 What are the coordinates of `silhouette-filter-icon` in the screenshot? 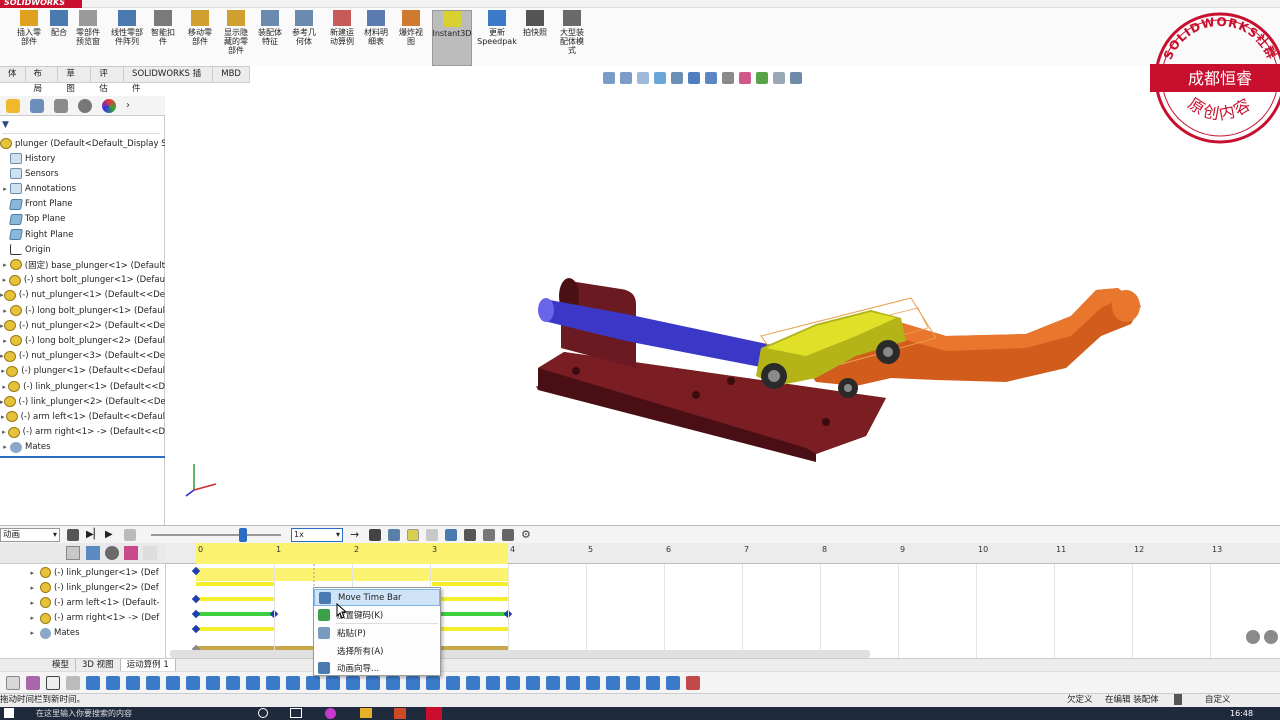 It's located at (613, 682).